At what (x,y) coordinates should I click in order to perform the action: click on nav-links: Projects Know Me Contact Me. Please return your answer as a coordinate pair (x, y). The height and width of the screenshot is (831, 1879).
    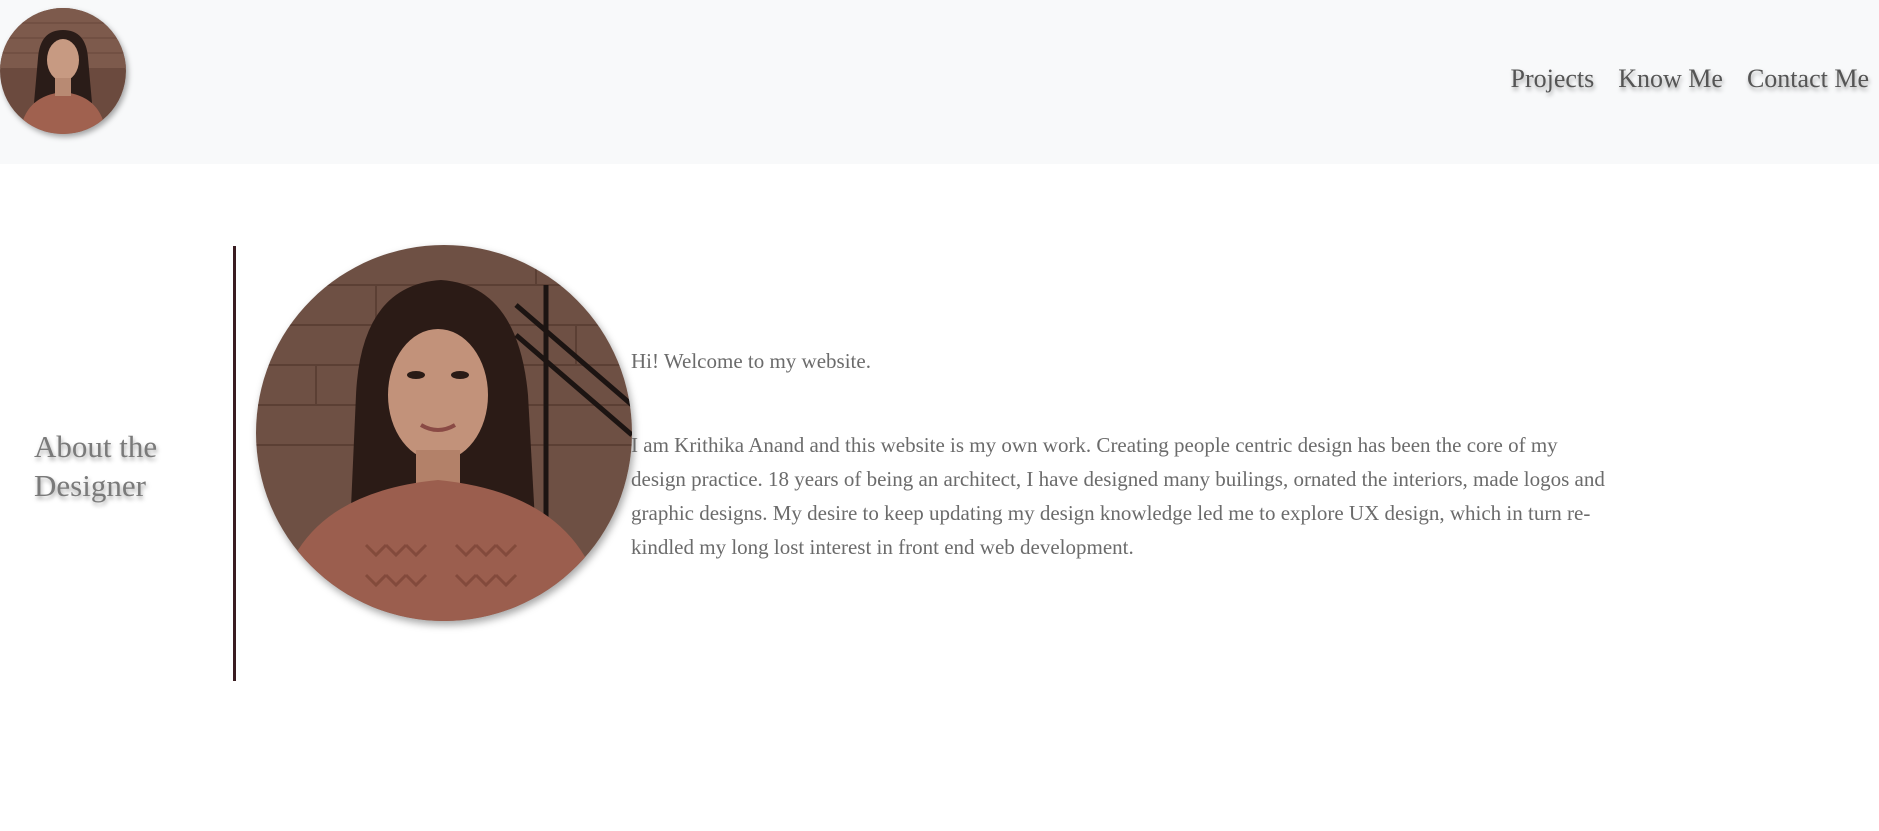
    Looking at the image, I should click on (1689, 79).